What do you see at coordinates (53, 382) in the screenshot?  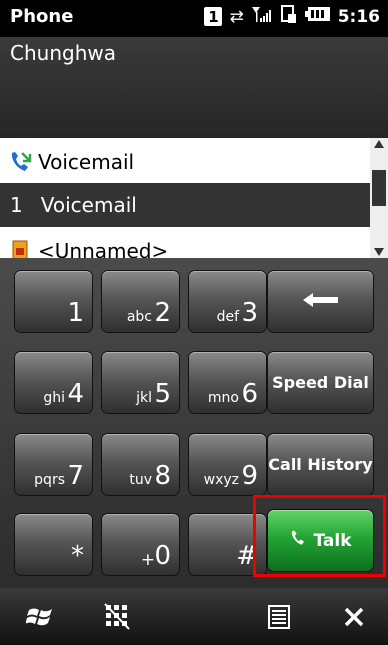 I see `key-4: ghi 4` at bounding box center [53, 382].